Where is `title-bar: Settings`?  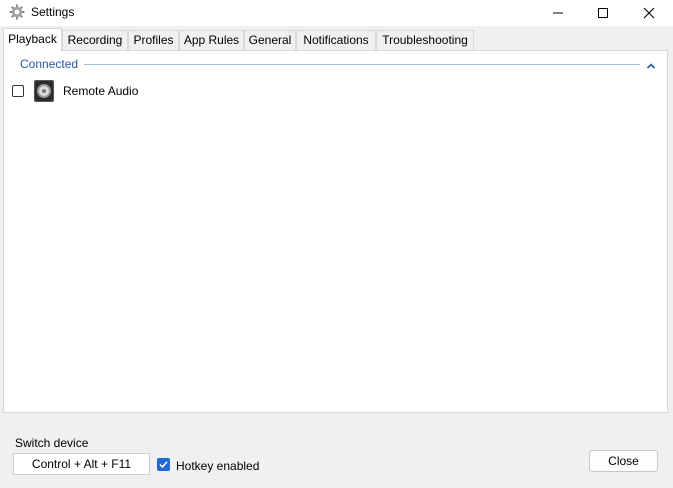 title-bar: Settings is located at coordinates (336, 13).